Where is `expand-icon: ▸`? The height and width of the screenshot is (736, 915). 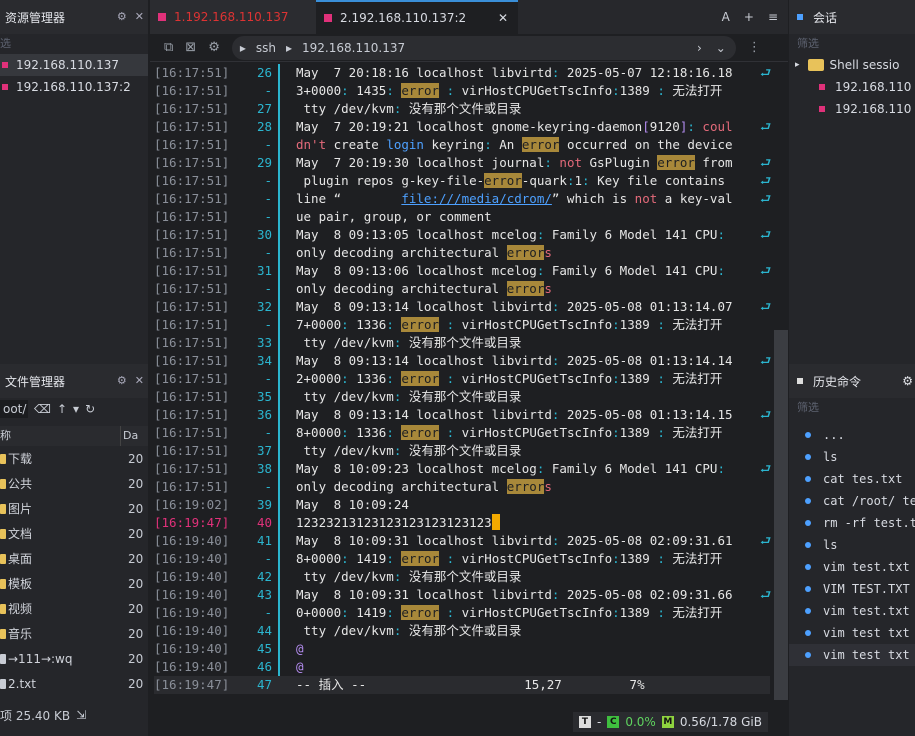 expand-icon: ▸ is located at coordinates (243, 48).